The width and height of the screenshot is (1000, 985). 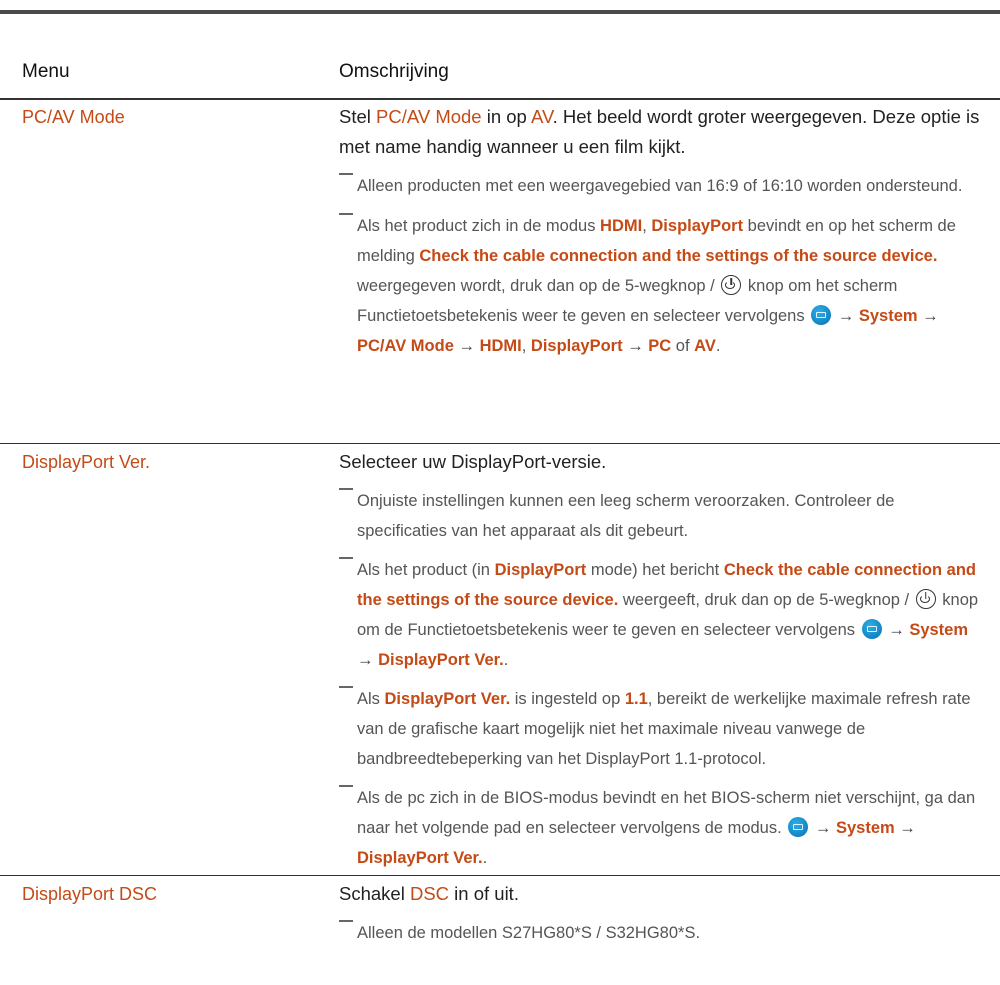 I want to click on column-header-menu: Menu, so click(x=46, y=71).